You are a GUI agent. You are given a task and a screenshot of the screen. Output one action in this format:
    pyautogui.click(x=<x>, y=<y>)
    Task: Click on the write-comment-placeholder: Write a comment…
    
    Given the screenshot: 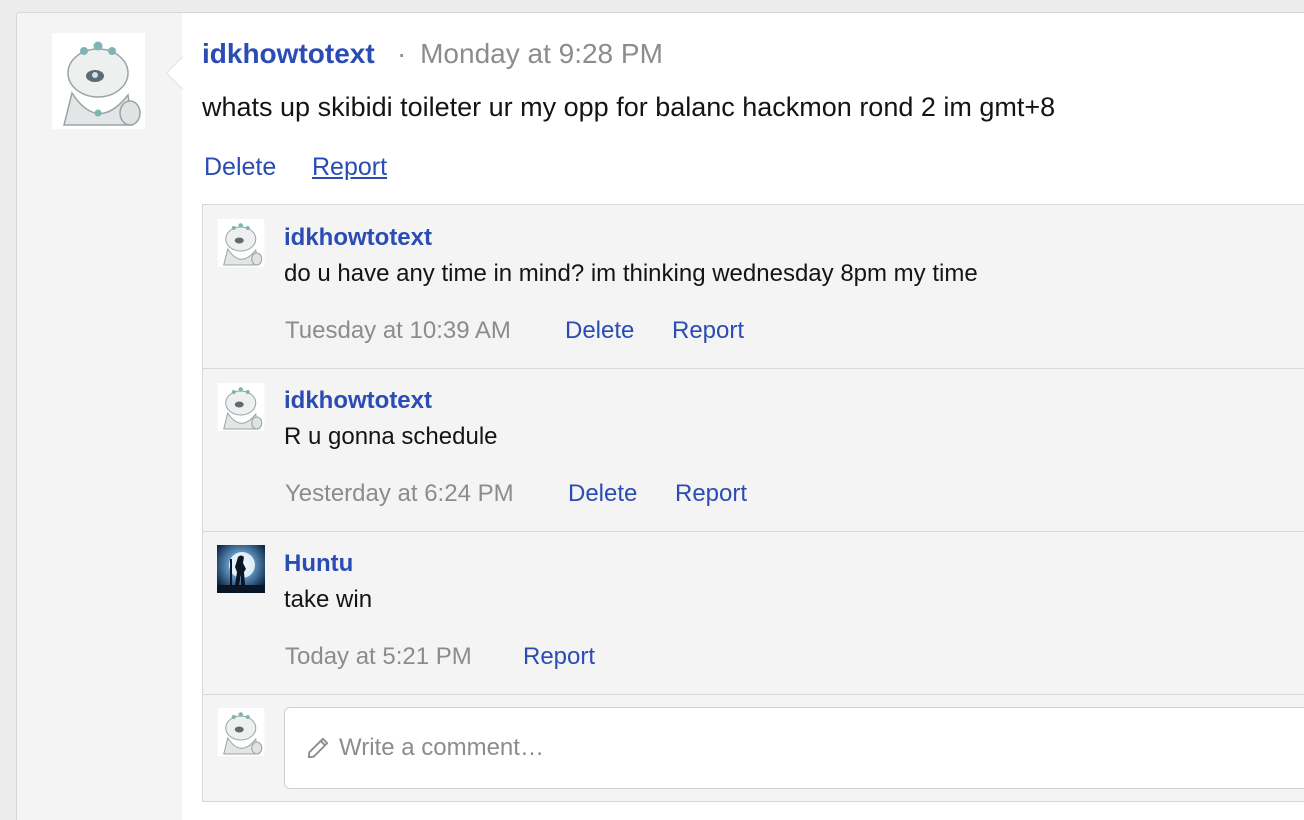 What is the action you would take?
    pyautogui.click(x=441, y=747)
    